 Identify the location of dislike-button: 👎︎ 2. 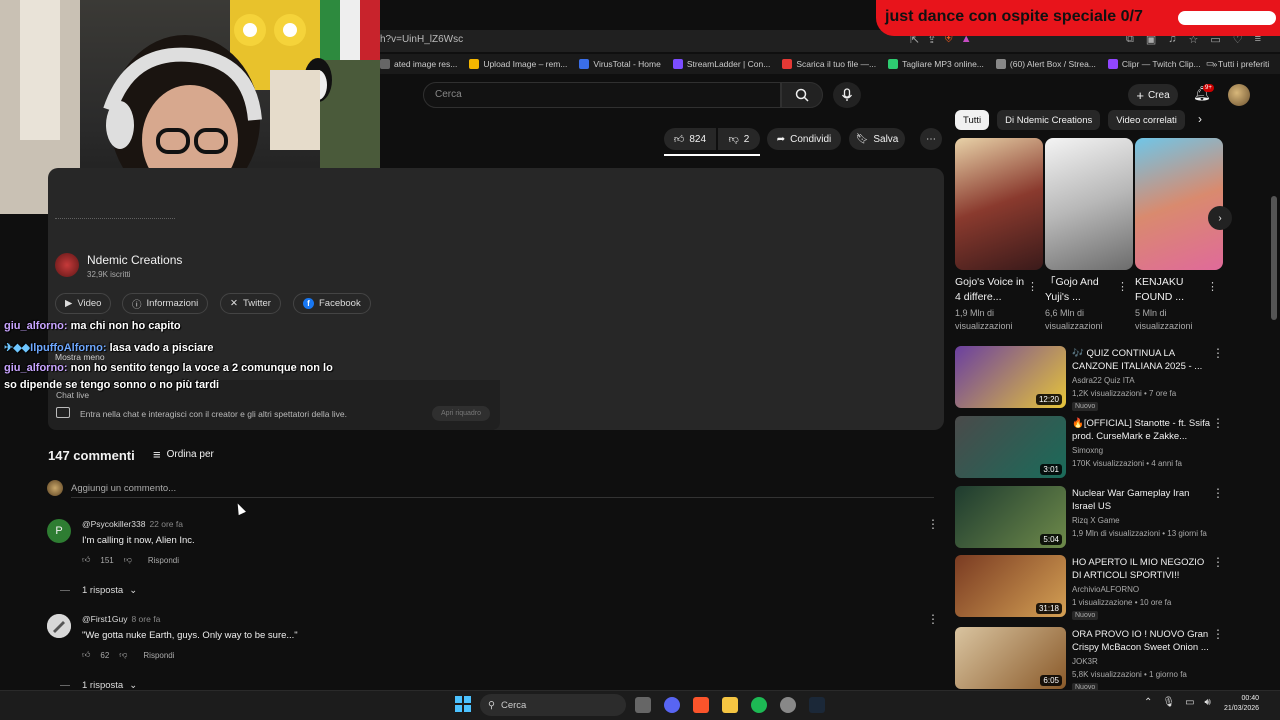
(739, 139).